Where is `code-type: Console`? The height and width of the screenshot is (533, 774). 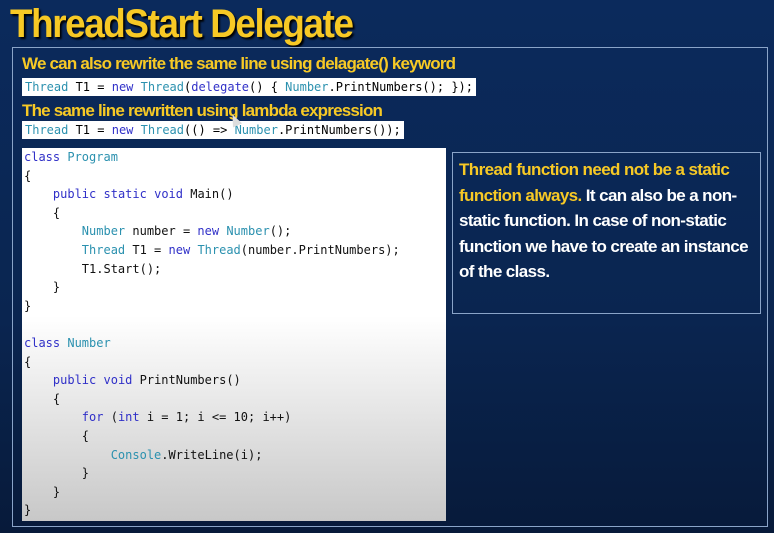
code-type: Console is located at coordinates (136, 454).